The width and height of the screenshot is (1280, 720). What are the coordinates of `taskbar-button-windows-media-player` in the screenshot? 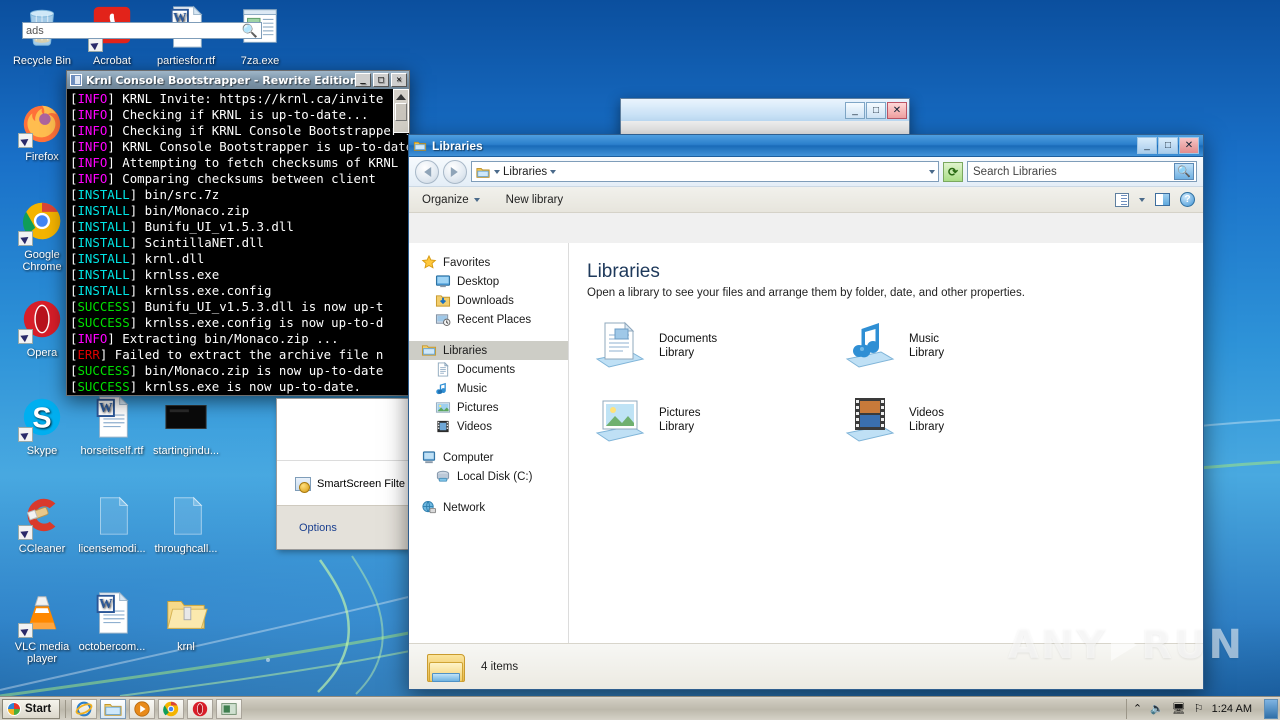 It's located at (142, 708).